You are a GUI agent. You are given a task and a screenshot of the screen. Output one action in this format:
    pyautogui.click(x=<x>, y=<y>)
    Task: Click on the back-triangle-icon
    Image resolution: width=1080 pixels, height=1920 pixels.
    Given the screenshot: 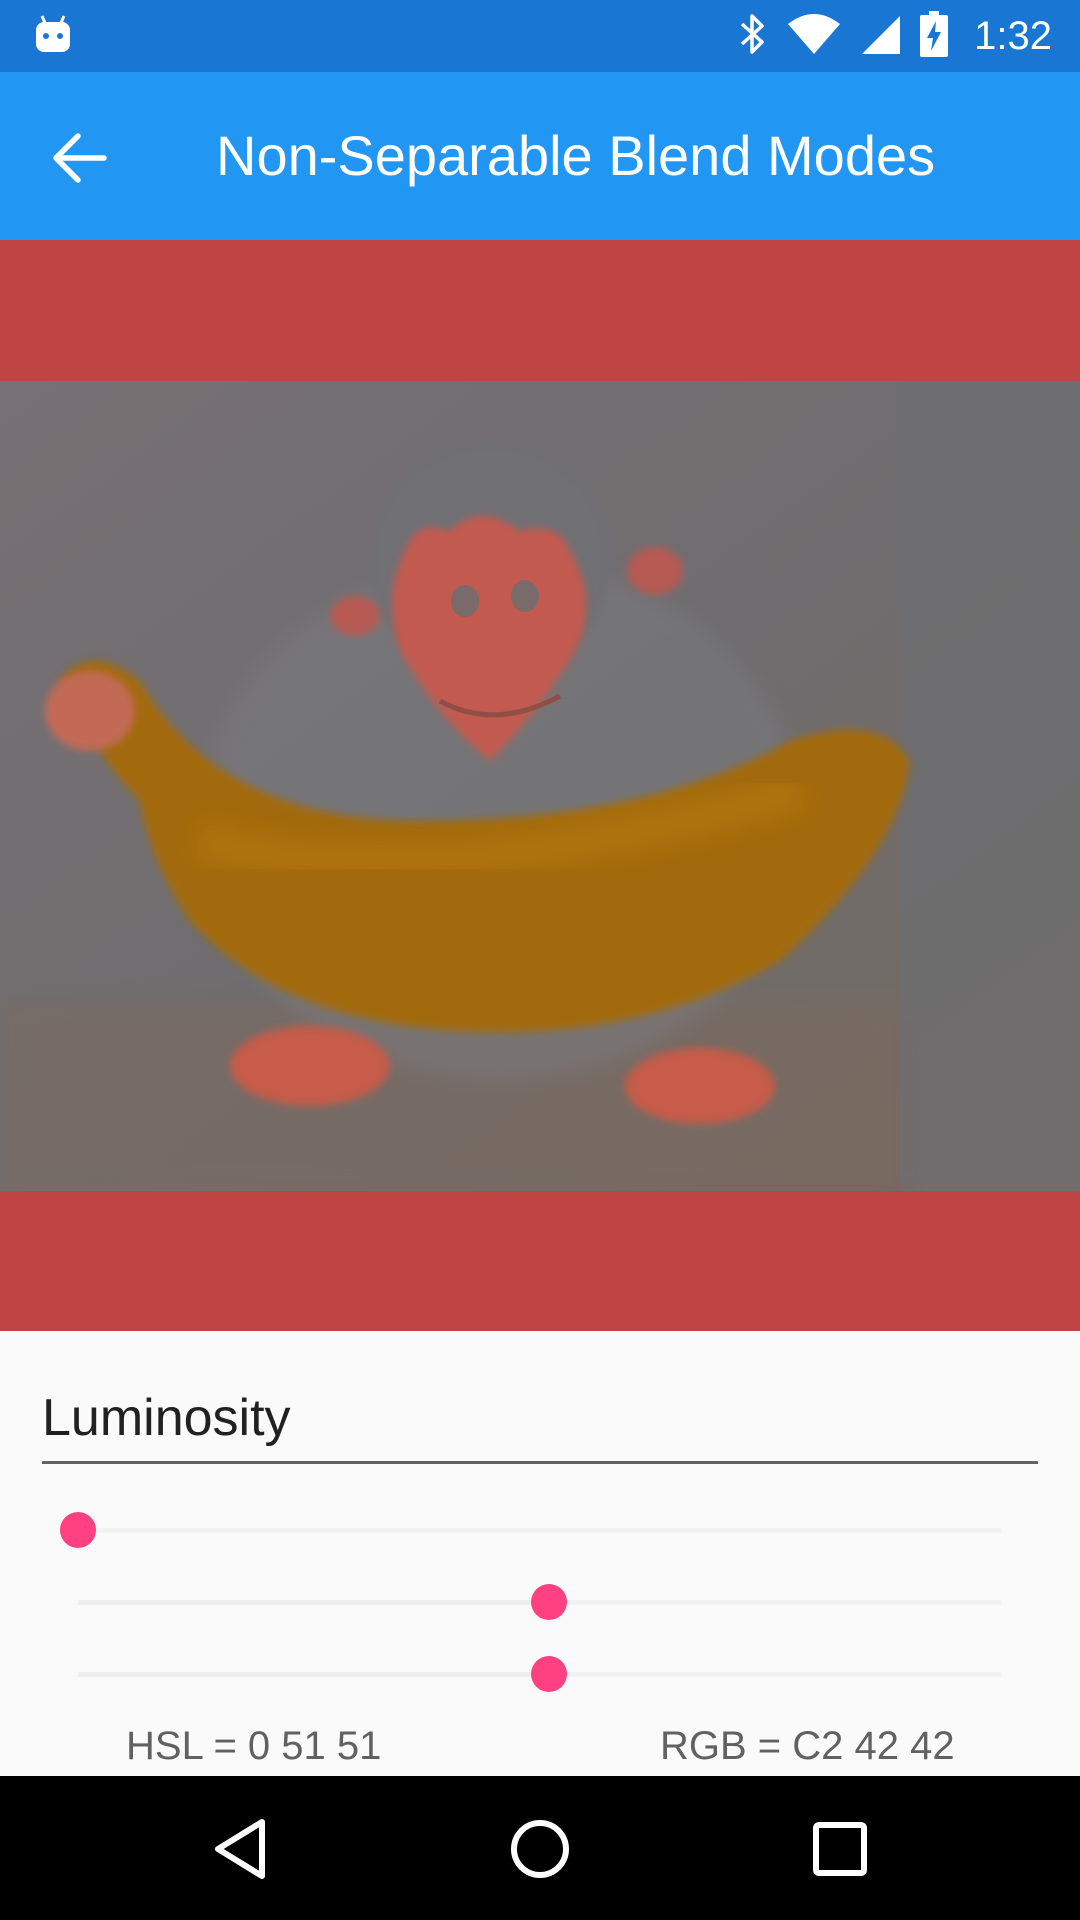 What is the action you would take?
    pyautogui.click(x=240, y=1849)
    